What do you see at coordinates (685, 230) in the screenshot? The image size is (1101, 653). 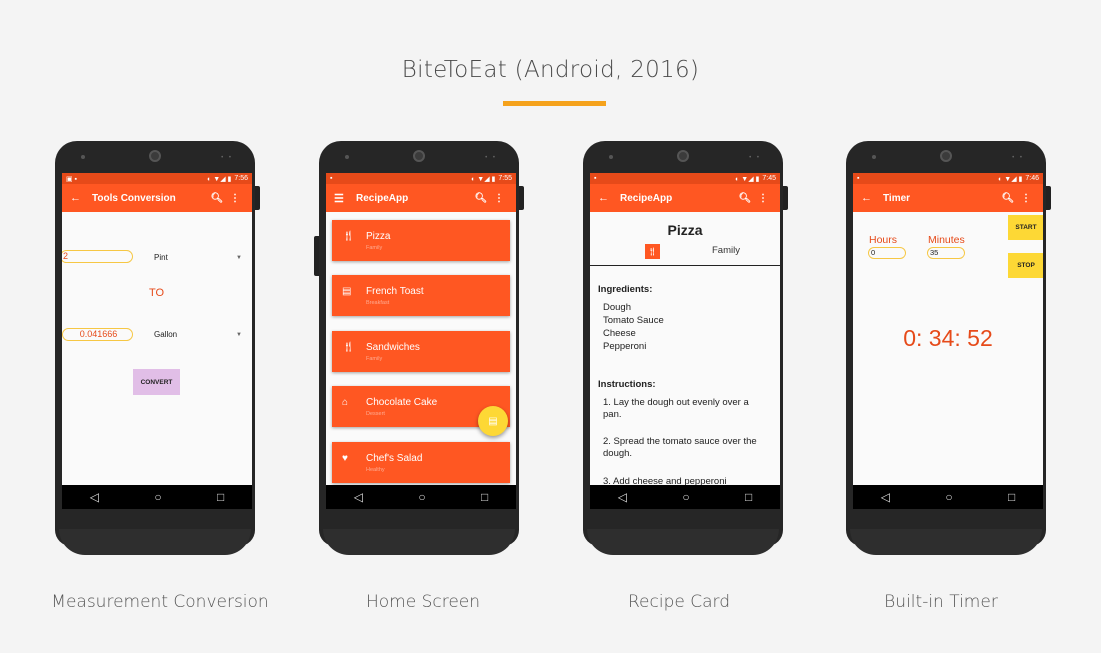 I see `recipe-title: Pizza` at bounding box center [685, 230].